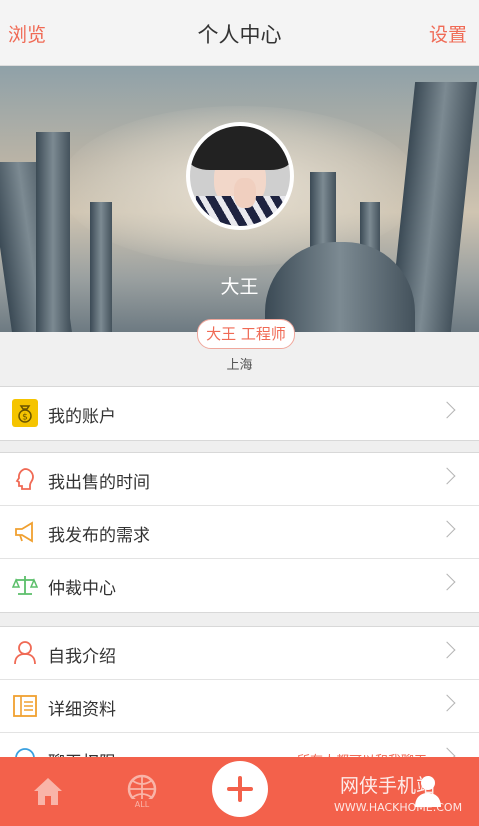 The height and width of the screenshot is (826, 479). What do you see at coordinates (99, 536) in the screenshot?
I see `menu-label: 我发布的需求` at bounding box center [99, 536].